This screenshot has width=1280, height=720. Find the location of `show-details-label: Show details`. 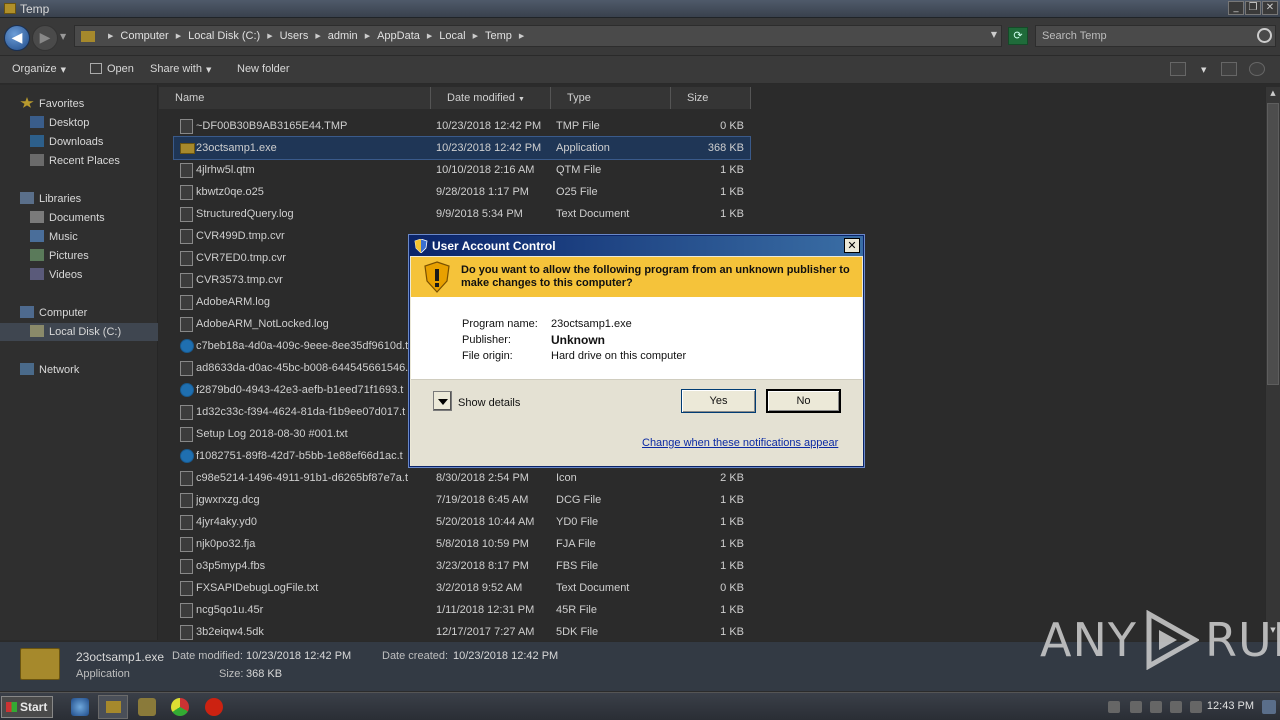

show-details-label: Show details is located at coordinates (489, 403).